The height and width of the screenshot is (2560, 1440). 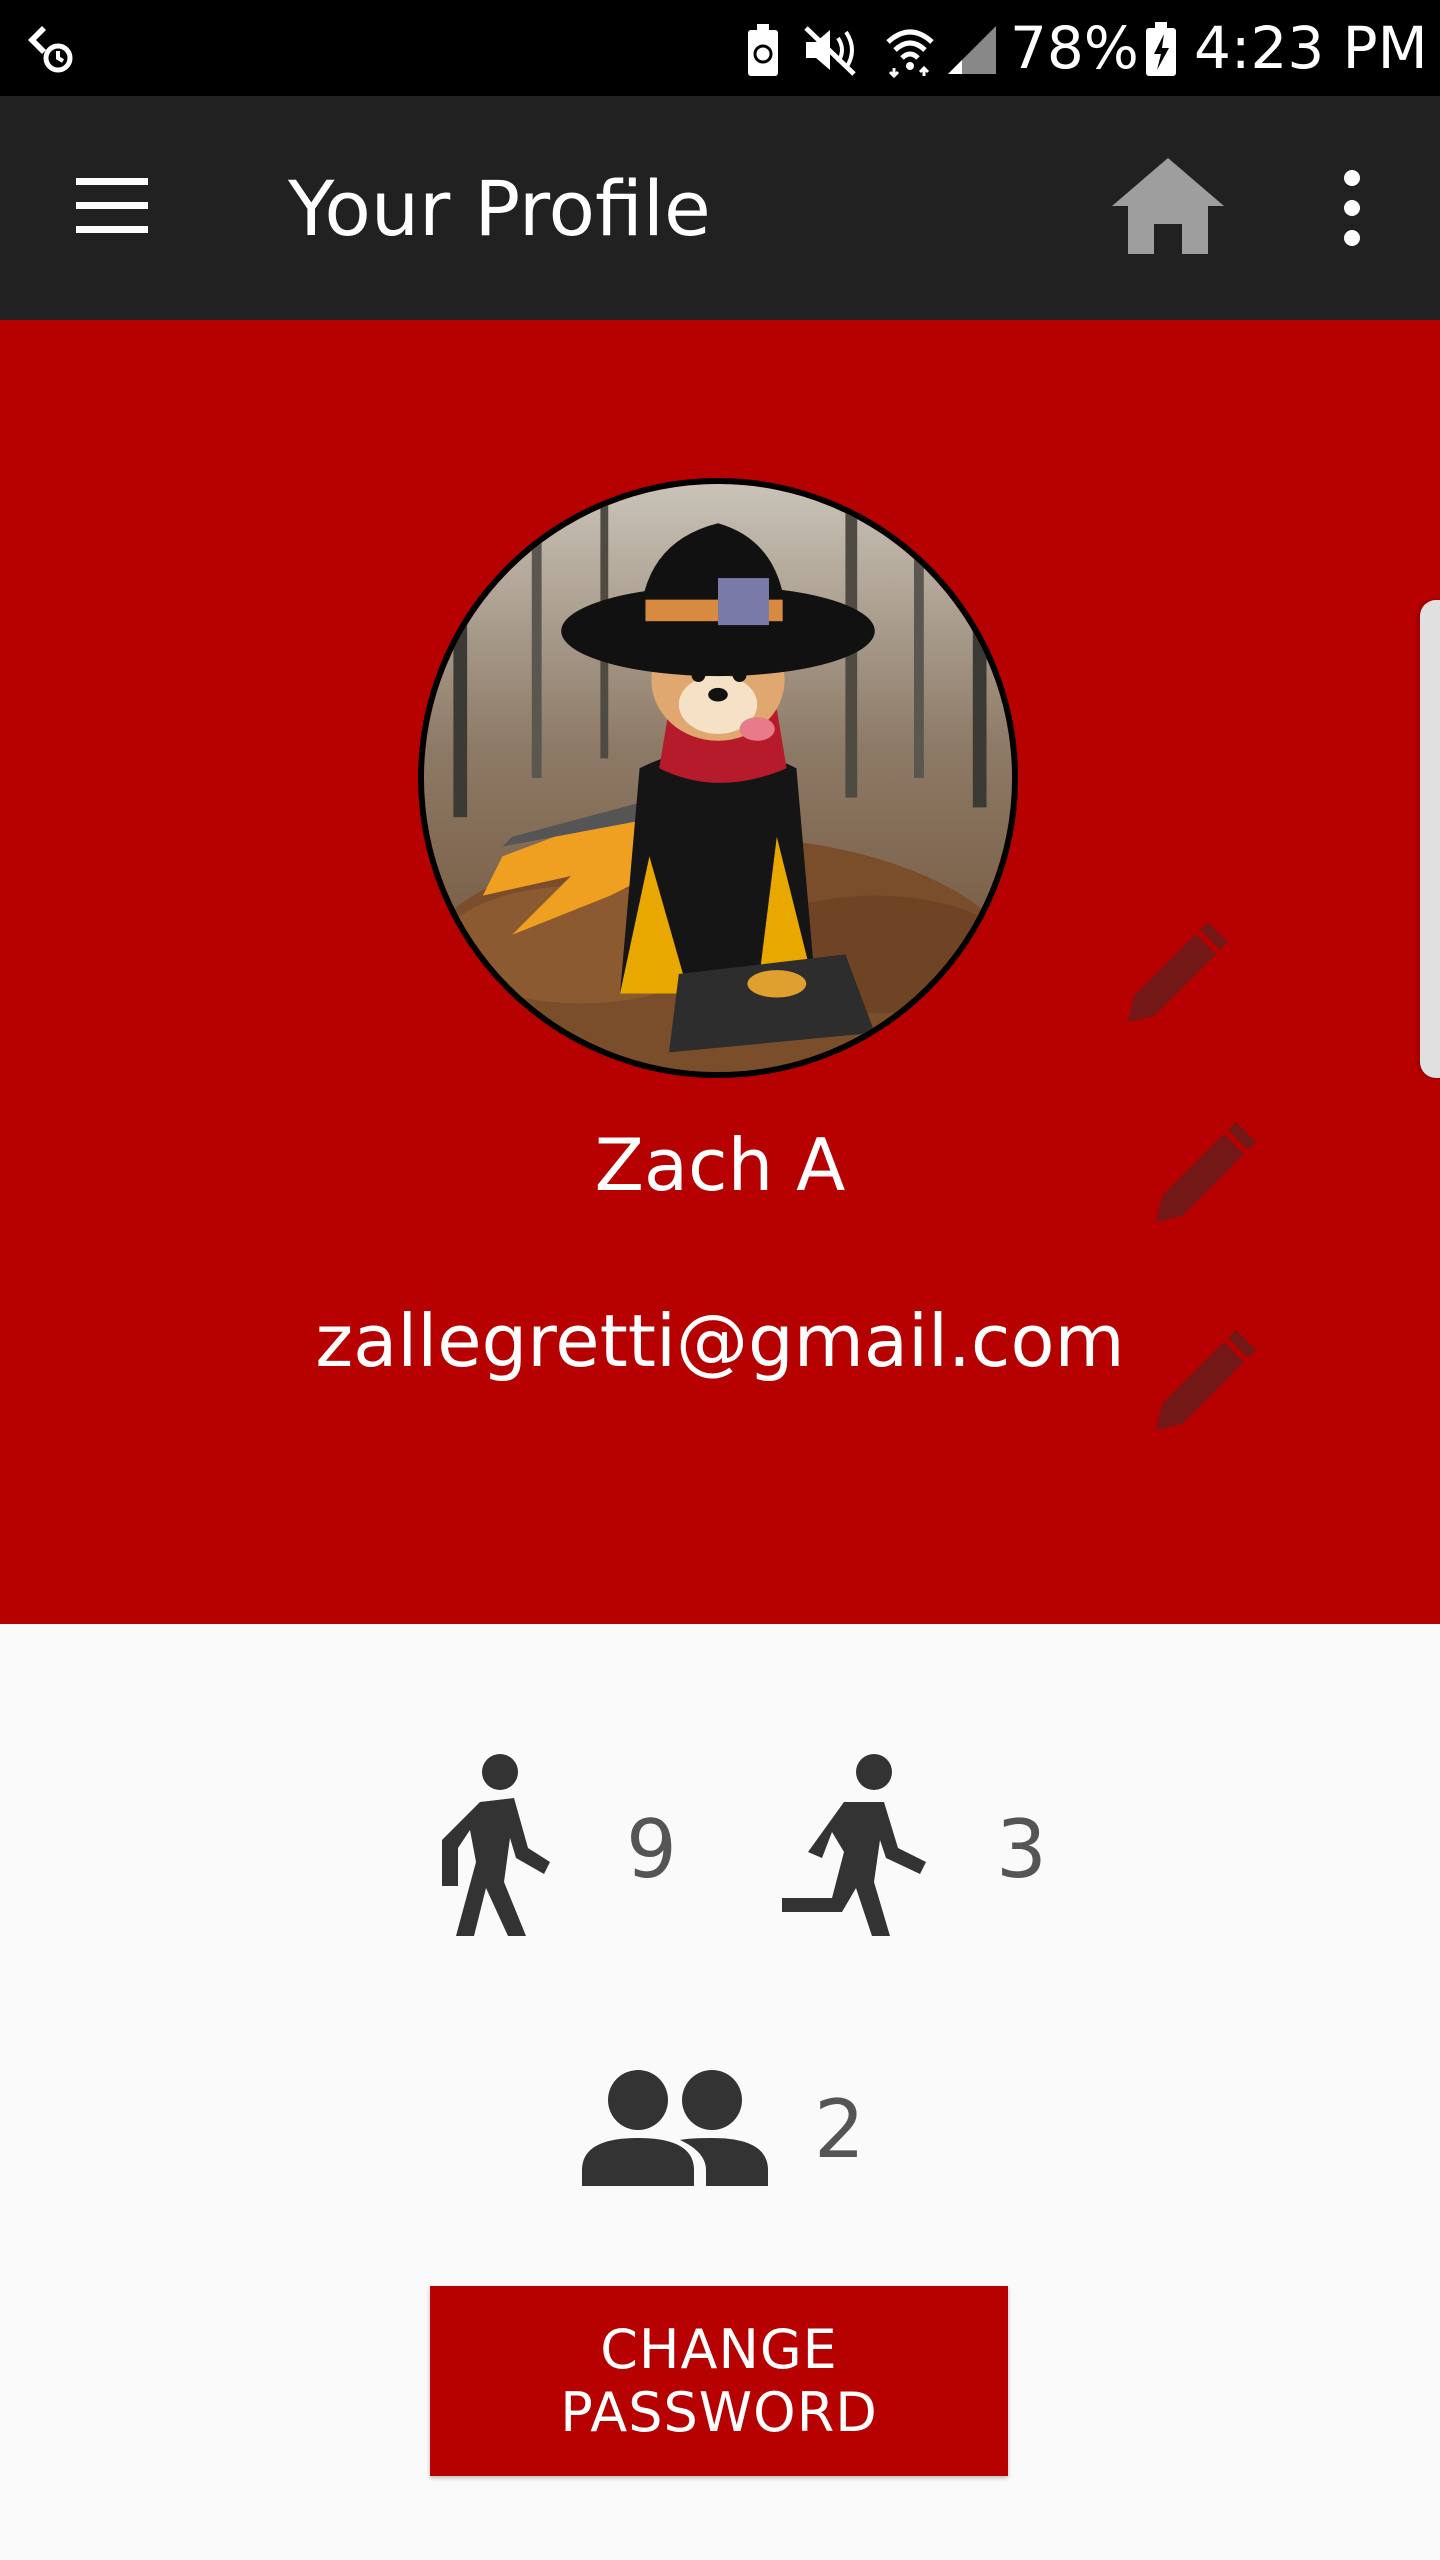 What do you see at coordinates (50, 49) in the screenshot?
I see `sync-icon` at bounding box center [50, 49].